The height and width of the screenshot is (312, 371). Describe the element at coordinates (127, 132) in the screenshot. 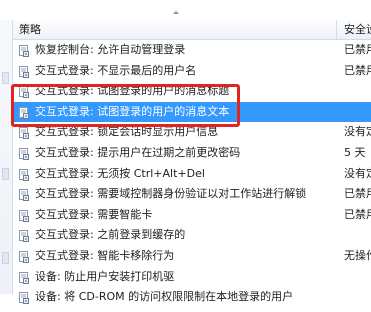

I see `policy-name: 交互式登录: 锁定会话时显示用户信息` at that location.